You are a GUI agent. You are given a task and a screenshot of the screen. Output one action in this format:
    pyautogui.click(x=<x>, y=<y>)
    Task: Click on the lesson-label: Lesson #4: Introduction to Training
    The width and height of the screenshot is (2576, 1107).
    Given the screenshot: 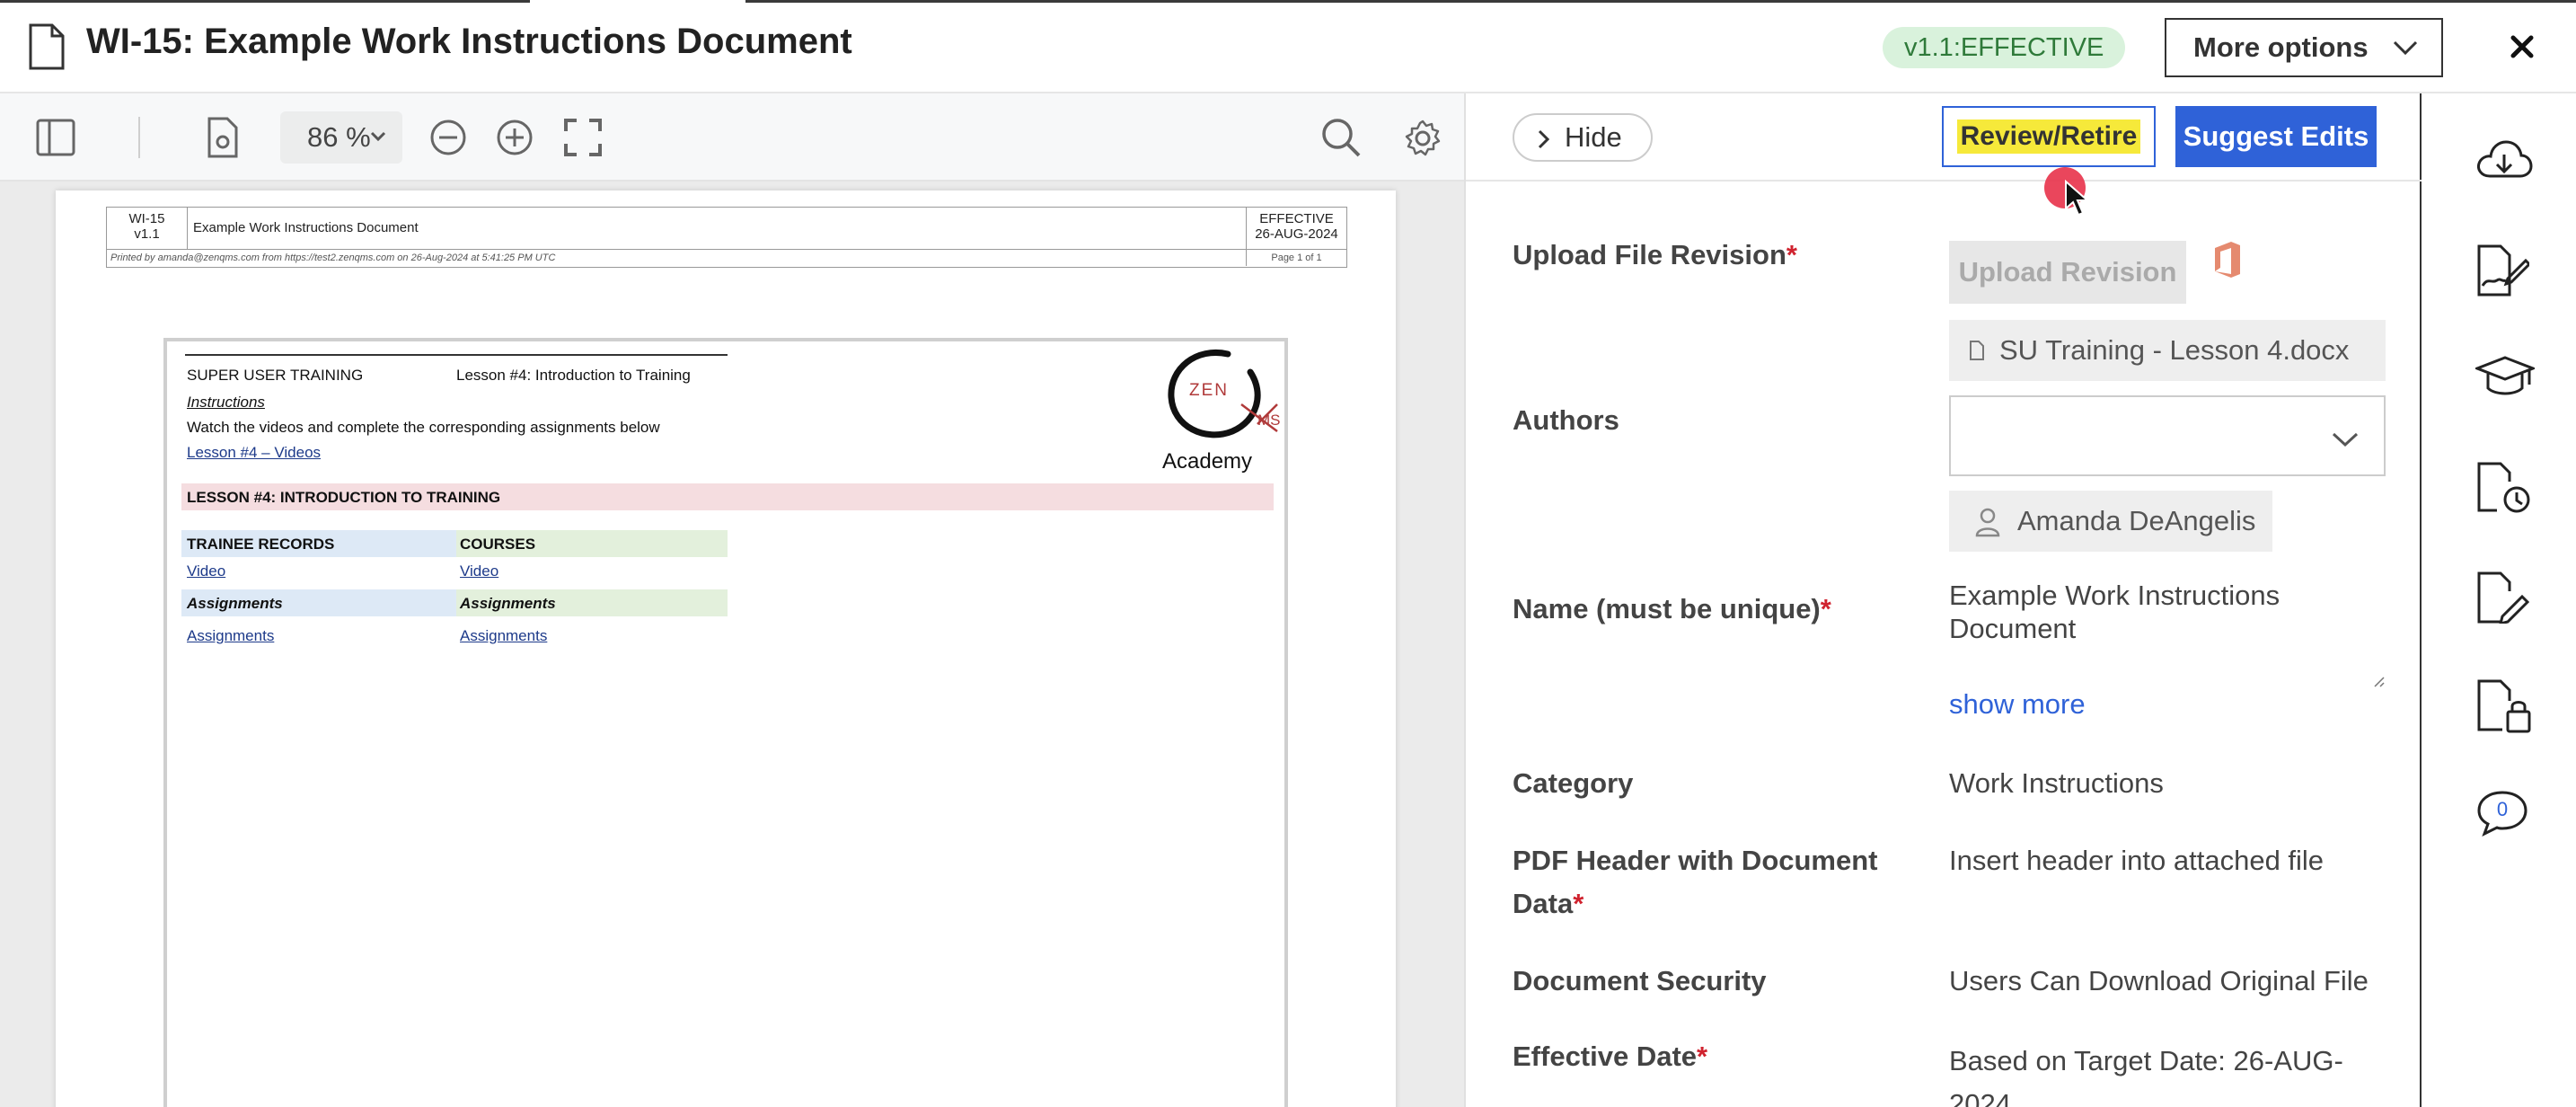 What is the action you would take?
    pyautogui.click(x=573, y=375)
    